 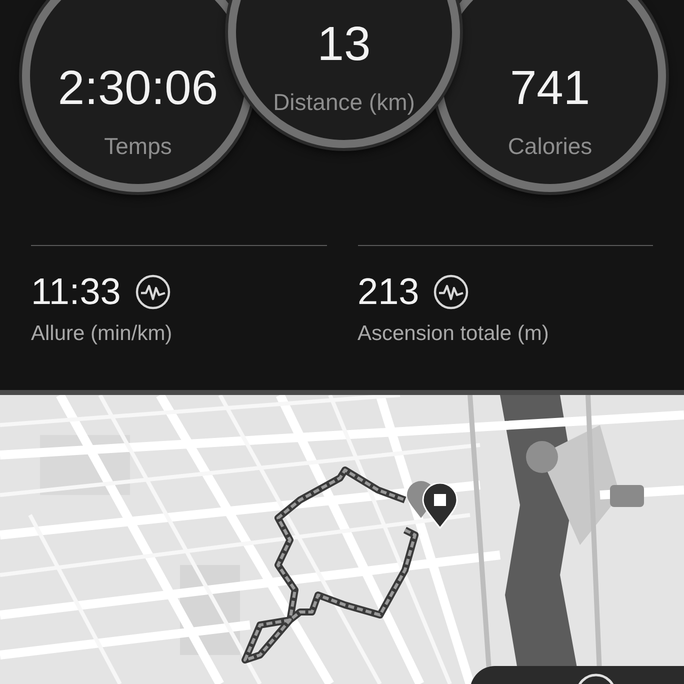 I want to click on finish-pin-icon, so click(x=440, y=506).